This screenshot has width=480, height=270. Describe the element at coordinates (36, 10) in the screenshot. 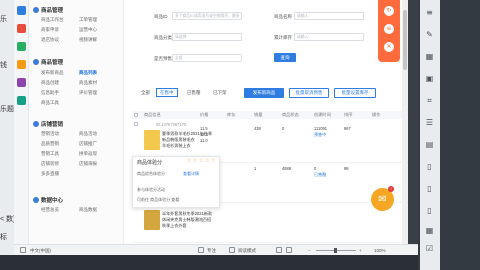

I see `goods-icon` at that location.